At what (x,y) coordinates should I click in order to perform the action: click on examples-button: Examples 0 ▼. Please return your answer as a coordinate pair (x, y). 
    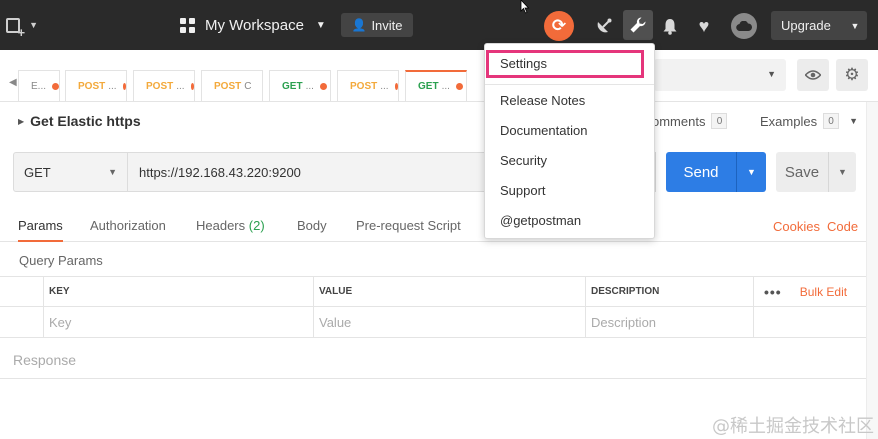
    Looking at the image, I should click on (809, 121).